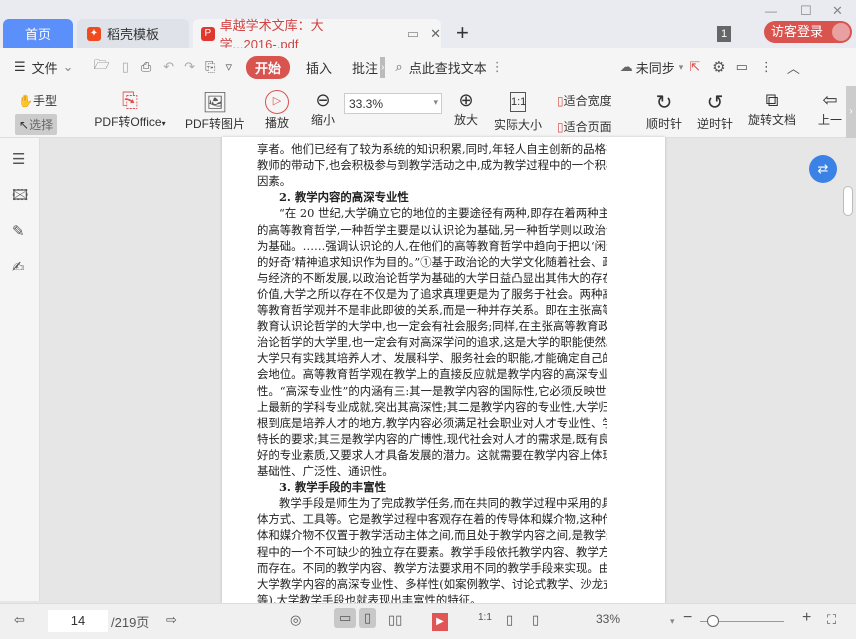 The height and width of the screenshot is (639, 856). Describe the element at coordinates (766, 67) in the screenshot. I see `more-vertical-icon: ⋮` at that location.